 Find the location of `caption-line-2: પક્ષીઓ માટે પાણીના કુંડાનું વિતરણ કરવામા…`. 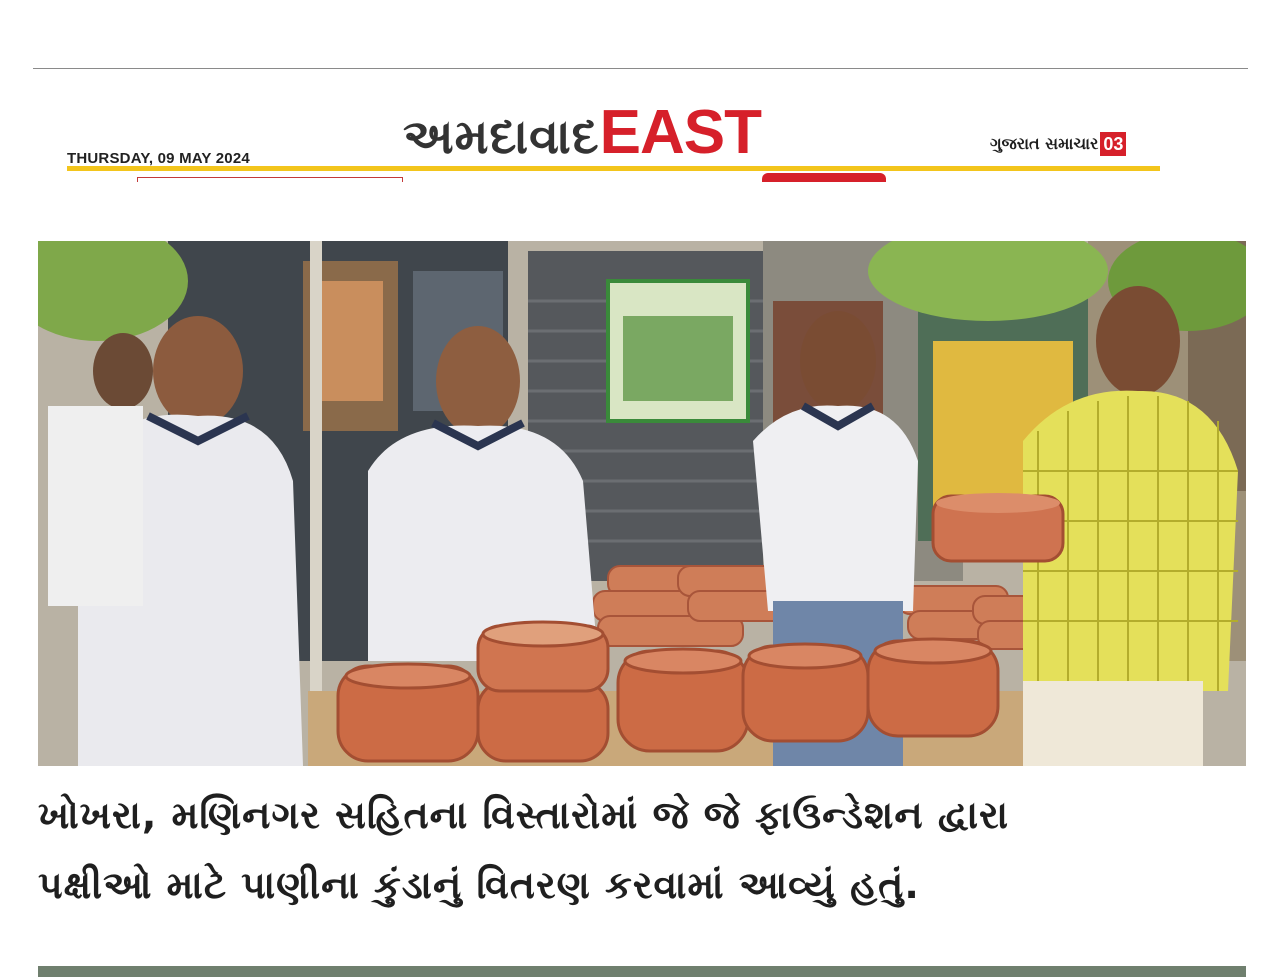

caption-line-2: પક્ષીઓ માટે પાણીના કુંડાનું વિતરણ કરવામા… is located at coordinates (479, 885).